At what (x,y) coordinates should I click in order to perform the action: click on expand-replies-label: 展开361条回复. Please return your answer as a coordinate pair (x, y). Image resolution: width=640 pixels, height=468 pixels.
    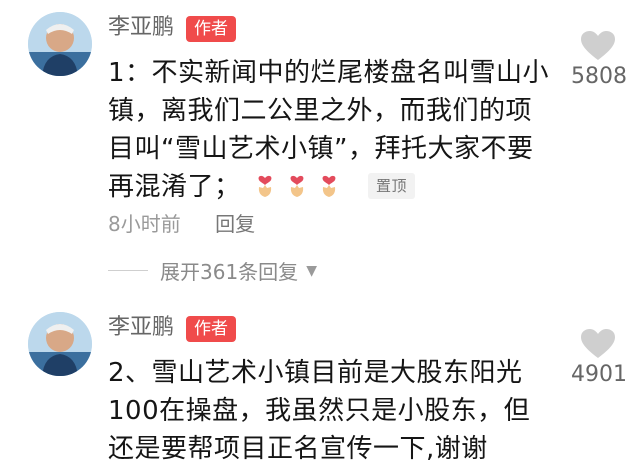
    Looking at the image, I should click on (229, 270).